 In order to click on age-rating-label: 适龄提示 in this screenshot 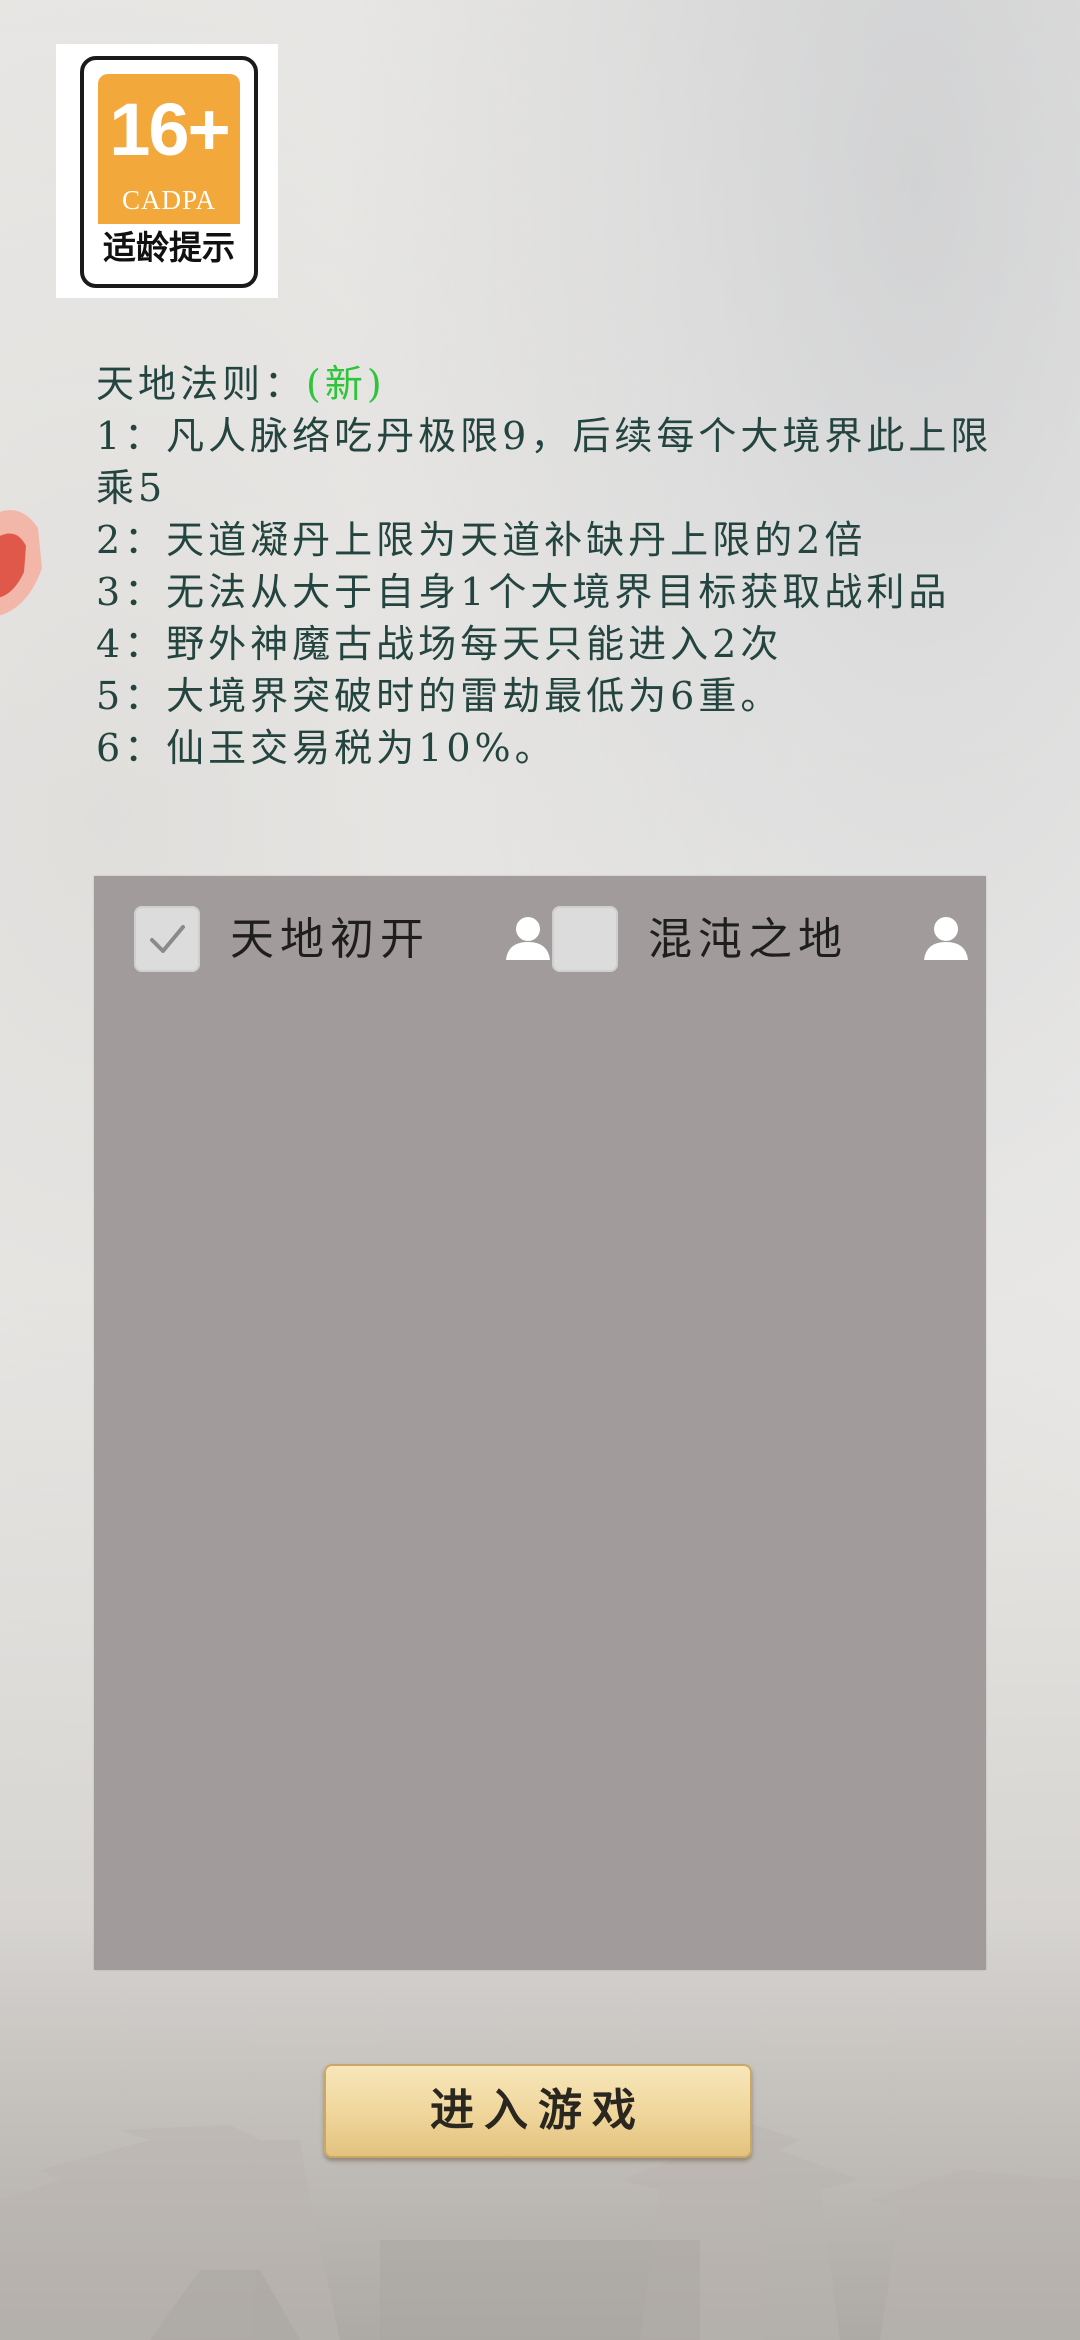, I will do `click(169, 247)`.